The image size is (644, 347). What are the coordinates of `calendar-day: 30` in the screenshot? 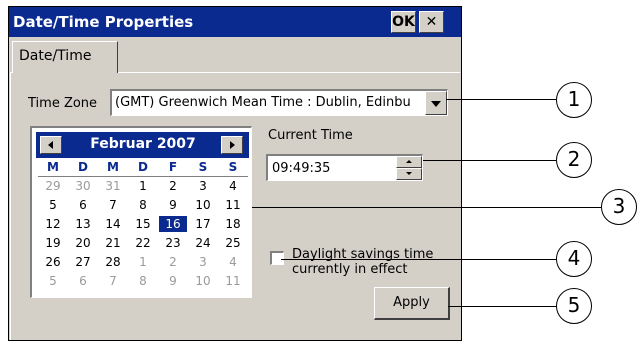 It's located at (83, 186).